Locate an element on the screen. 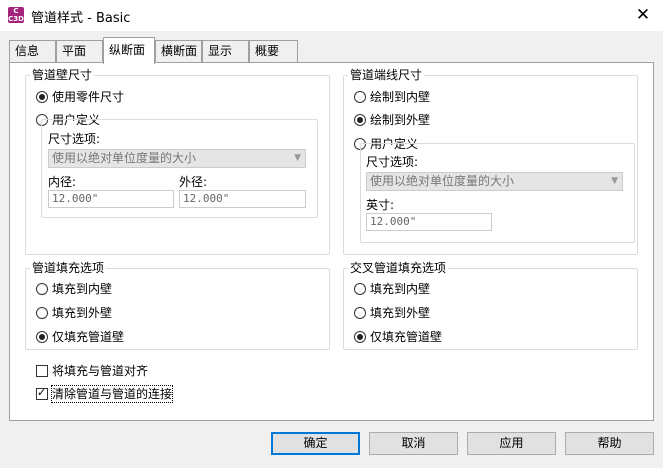 The width and height of the screenshot is (663, 468). inner-diameter-field: 12.000" is located at coordinates (111, 199).